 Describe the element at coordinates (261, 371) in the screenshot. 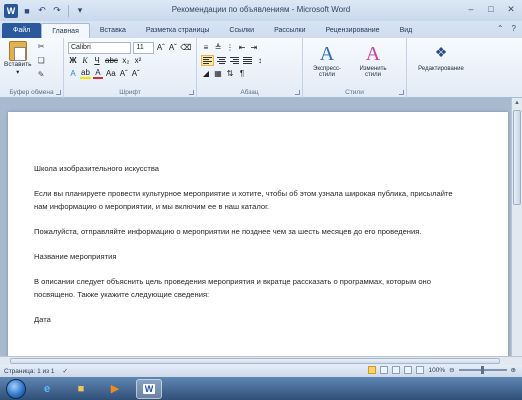

I see `status-bar: Страница: 1 из 1 ✓ 100% ⊖ ⊕` at that location.